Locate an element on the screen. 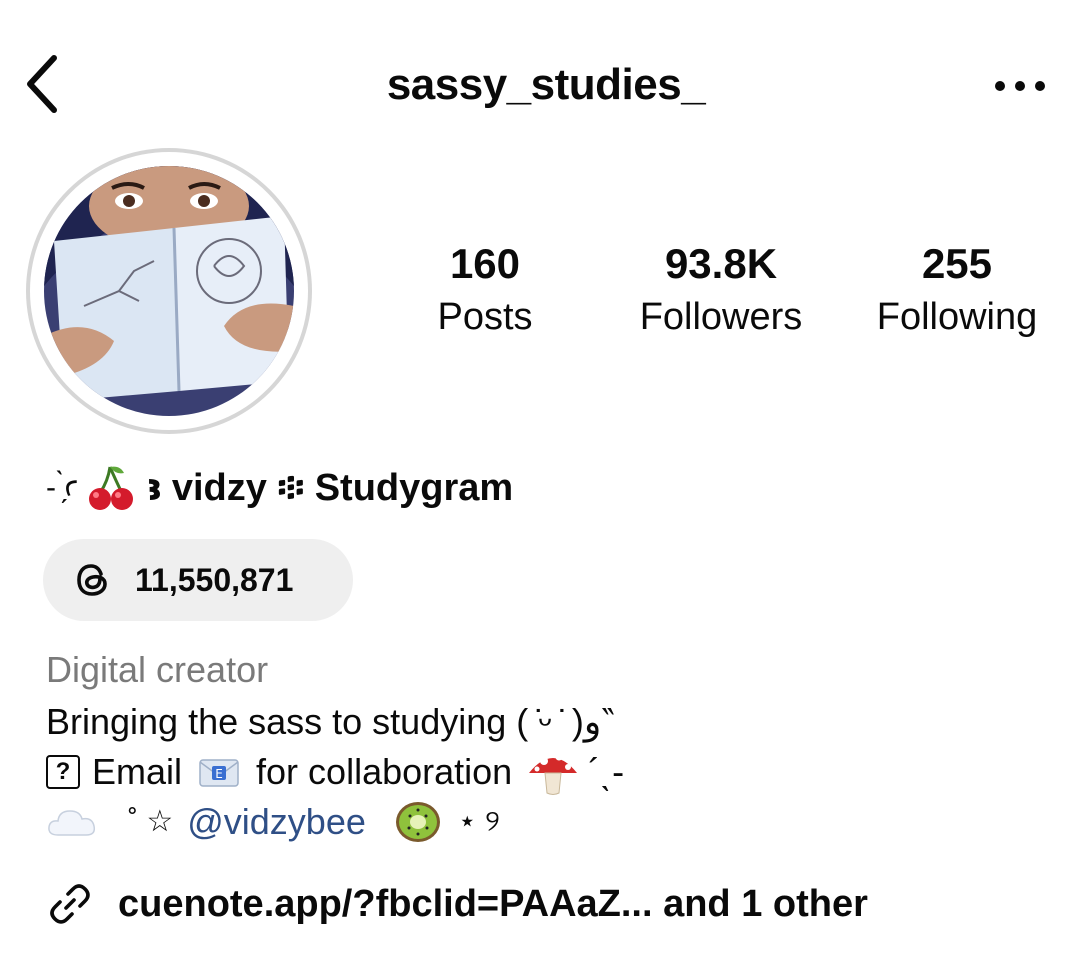 The height and width of the screenshot is (959, 1092). more-horizontal-icon is located at coordinates (1020, 86).